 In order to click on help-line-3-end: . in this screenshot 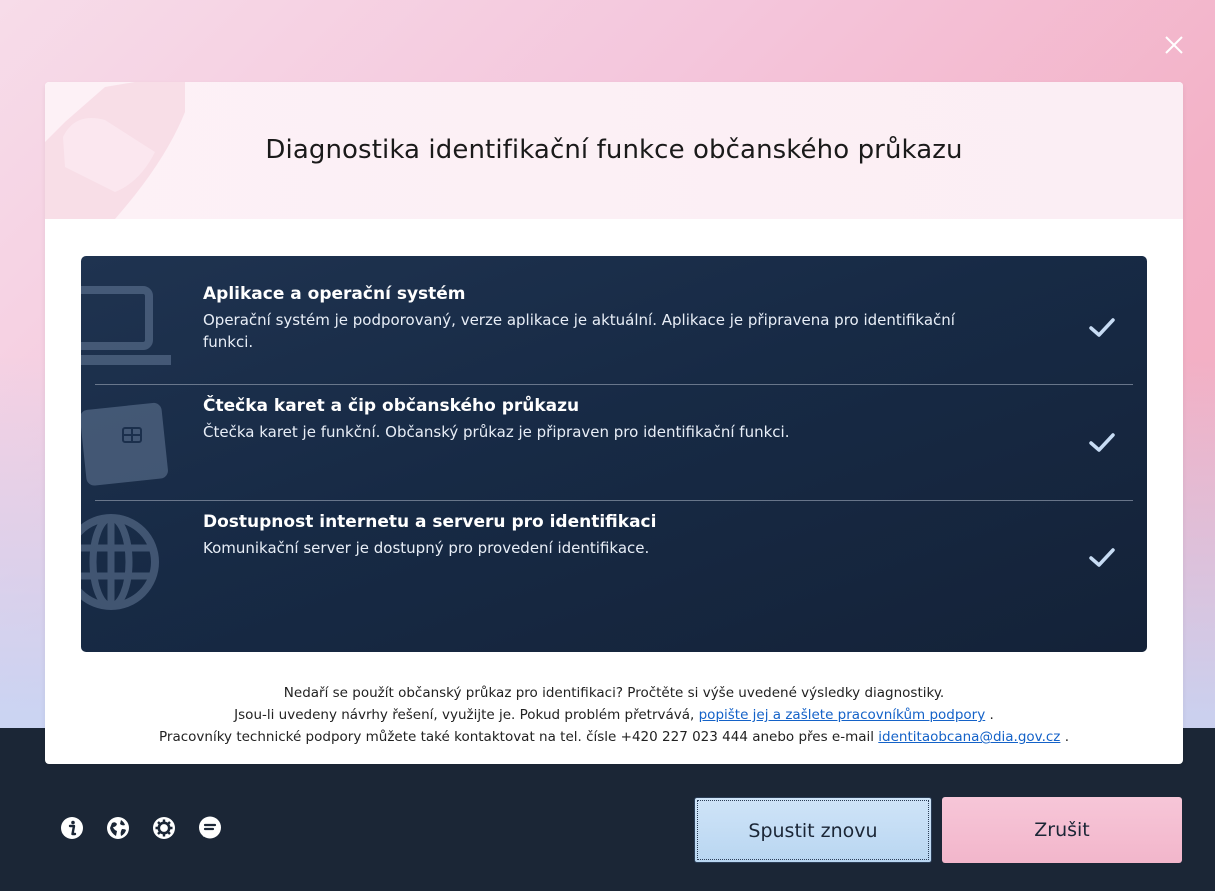, I will do `click(1064, 737)`.